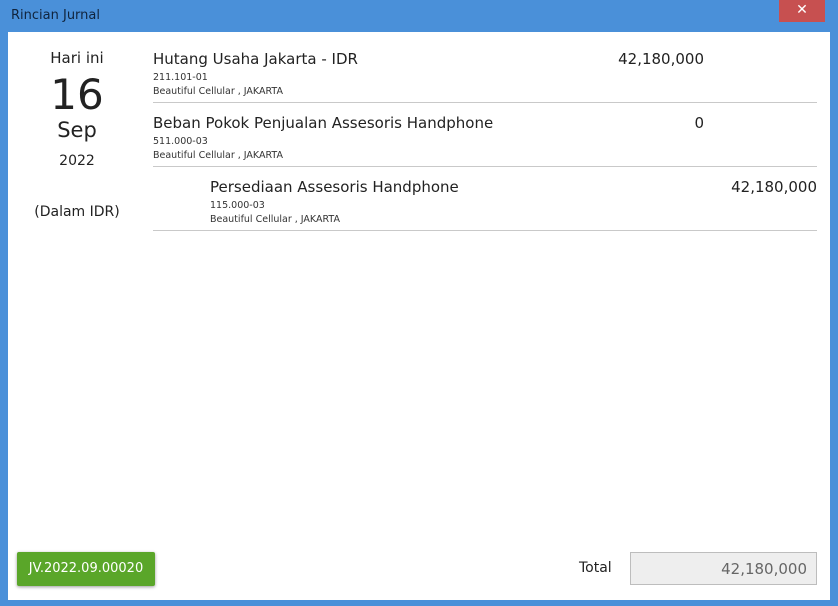 The image size is (838, 606). Describe the element at coordinates (180, 77) in the screenshot. I see `account-code: 211.101-01` at that location.